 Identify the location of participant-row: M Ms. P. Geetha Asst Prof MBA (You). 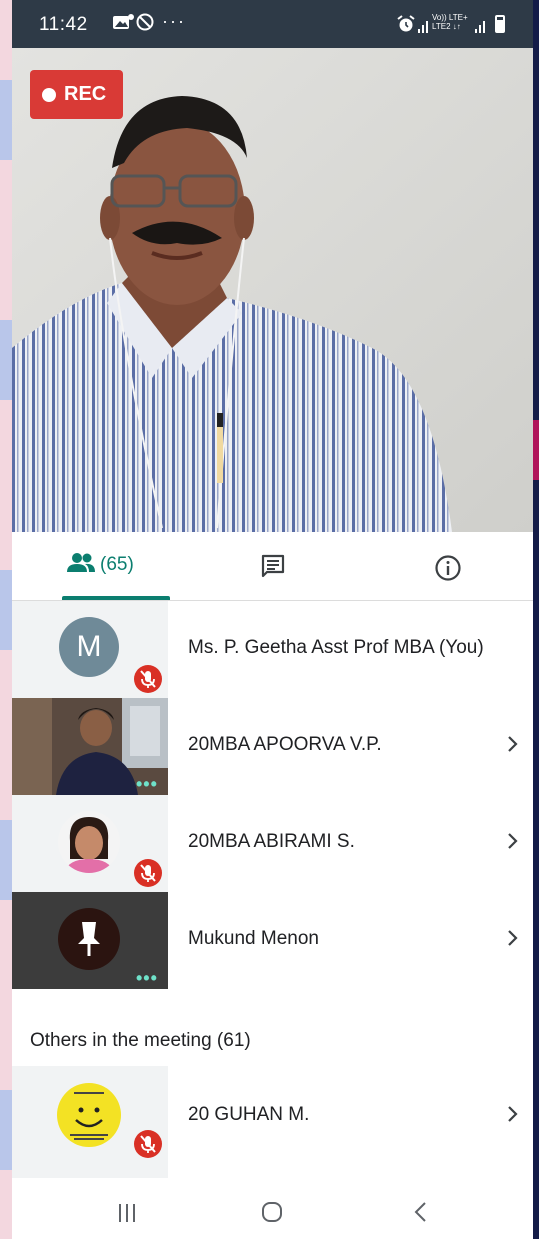
(272, 649).